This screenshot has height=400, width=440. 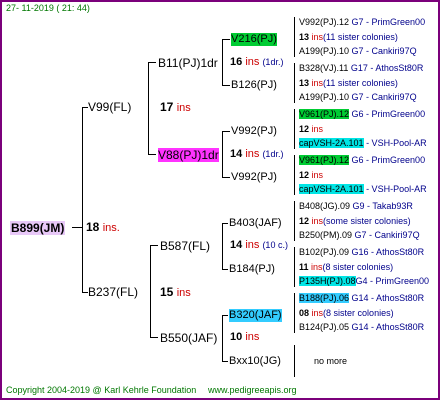 What do you see at coordinates (175, 107) in the screenshot?
I see `sire-top-ins: 17 ins` at bounding box center [175, 107].